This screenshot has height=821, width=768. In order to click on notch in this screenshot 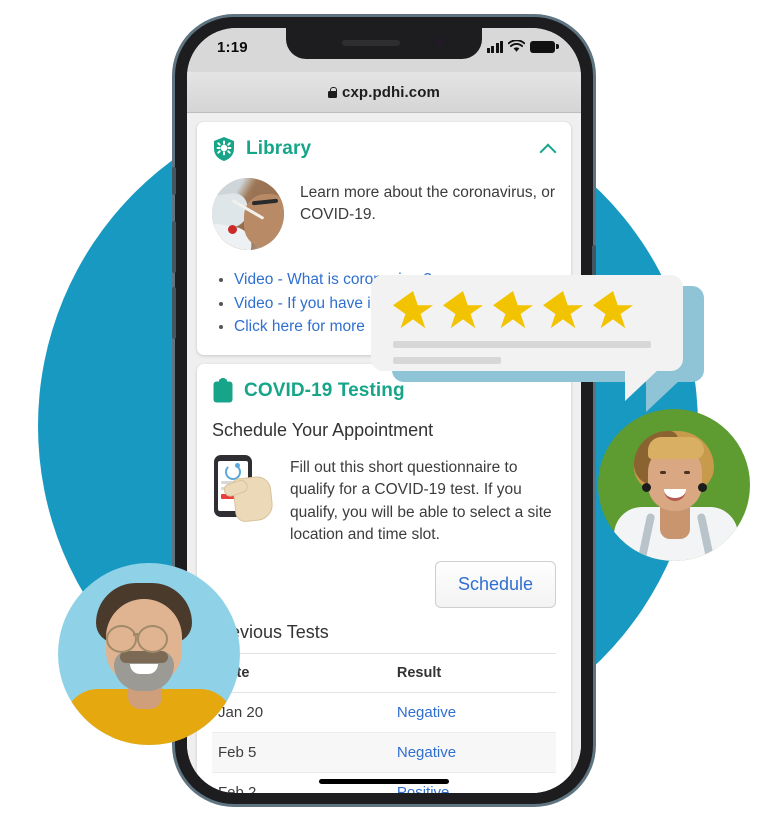, I will do `click(384, 43)`.